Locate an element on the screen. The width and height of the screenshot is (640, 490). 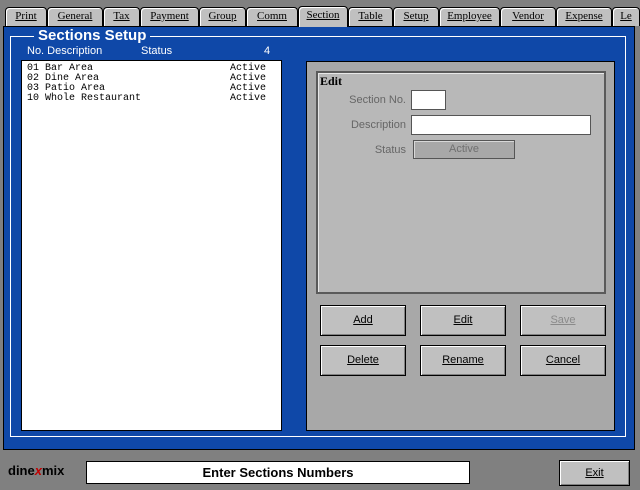
tab-general: General is located at coordinates (75, 16).